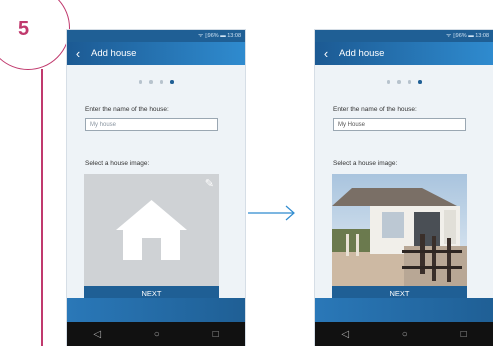 Image resolution: width=493 pixels, height=346 pixels. I want to click on house-icon, so click(151, 230).